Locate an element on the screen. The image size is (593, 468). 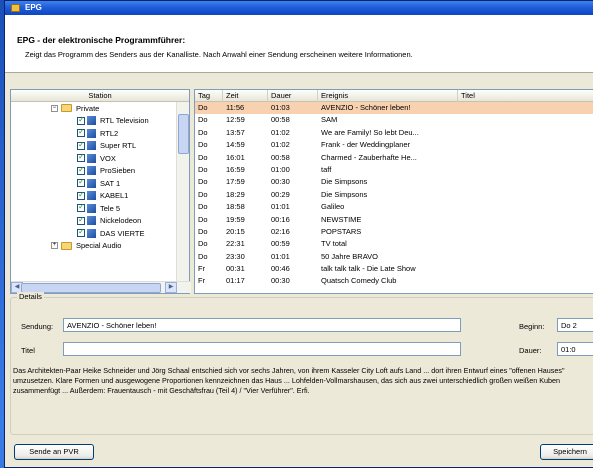
cell-dauer: 01:00 is located at coordinates (280, 169).